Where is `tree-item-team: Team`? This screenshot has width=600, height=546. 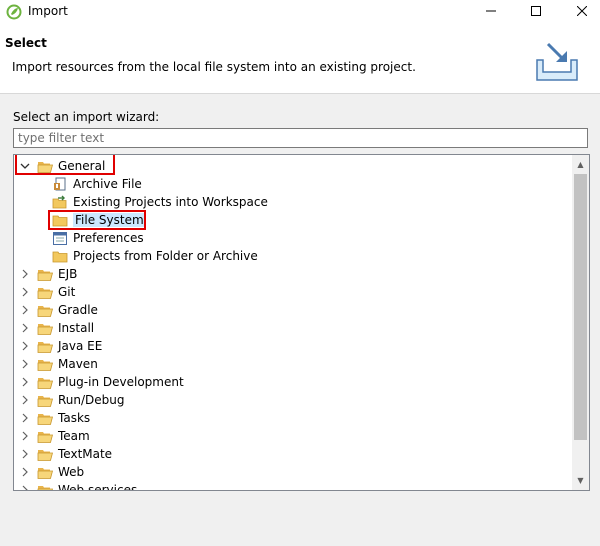
tree-item-team: Team is located at coordinates (54, 436).